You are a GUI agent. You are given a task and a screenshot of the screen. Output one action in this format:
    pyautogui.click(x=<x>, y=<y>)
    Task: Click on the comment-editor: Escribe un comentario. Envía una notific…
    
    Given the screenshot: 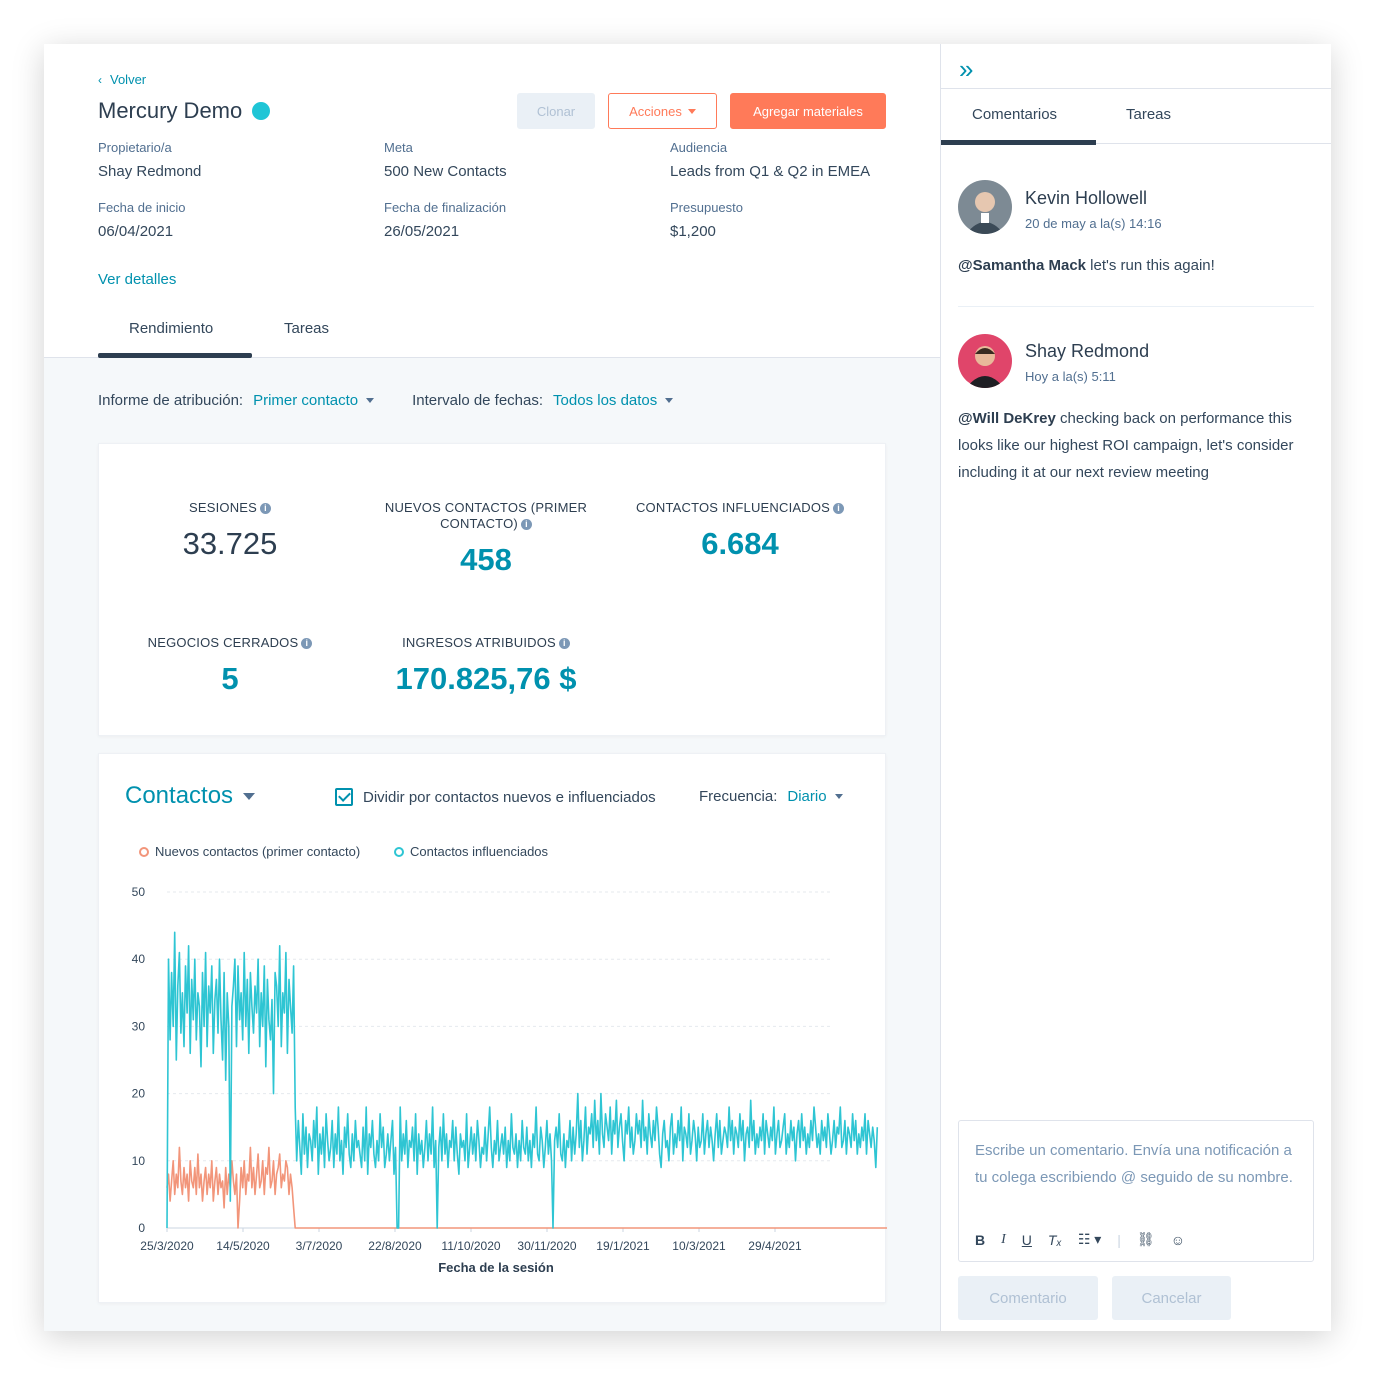 What is the action you would take?
    pyautogui.click(x=1136, y=1191)
    